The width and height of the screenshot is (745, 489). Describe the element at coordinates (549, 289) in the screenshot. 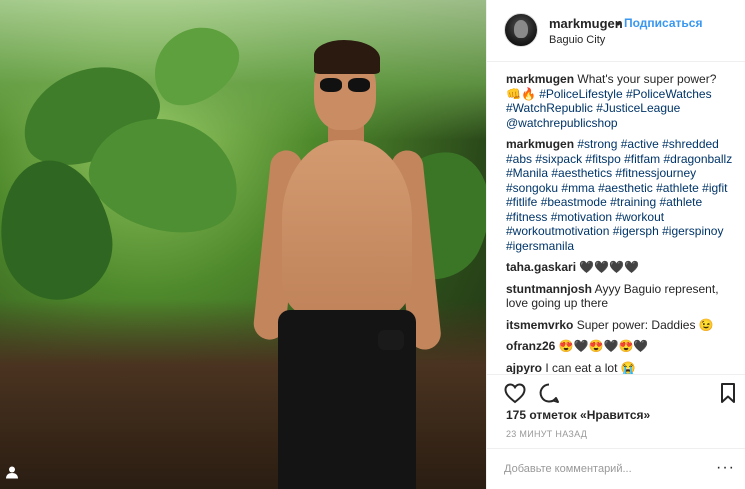

I see `comment-username: stuntmannjosh` at that location.